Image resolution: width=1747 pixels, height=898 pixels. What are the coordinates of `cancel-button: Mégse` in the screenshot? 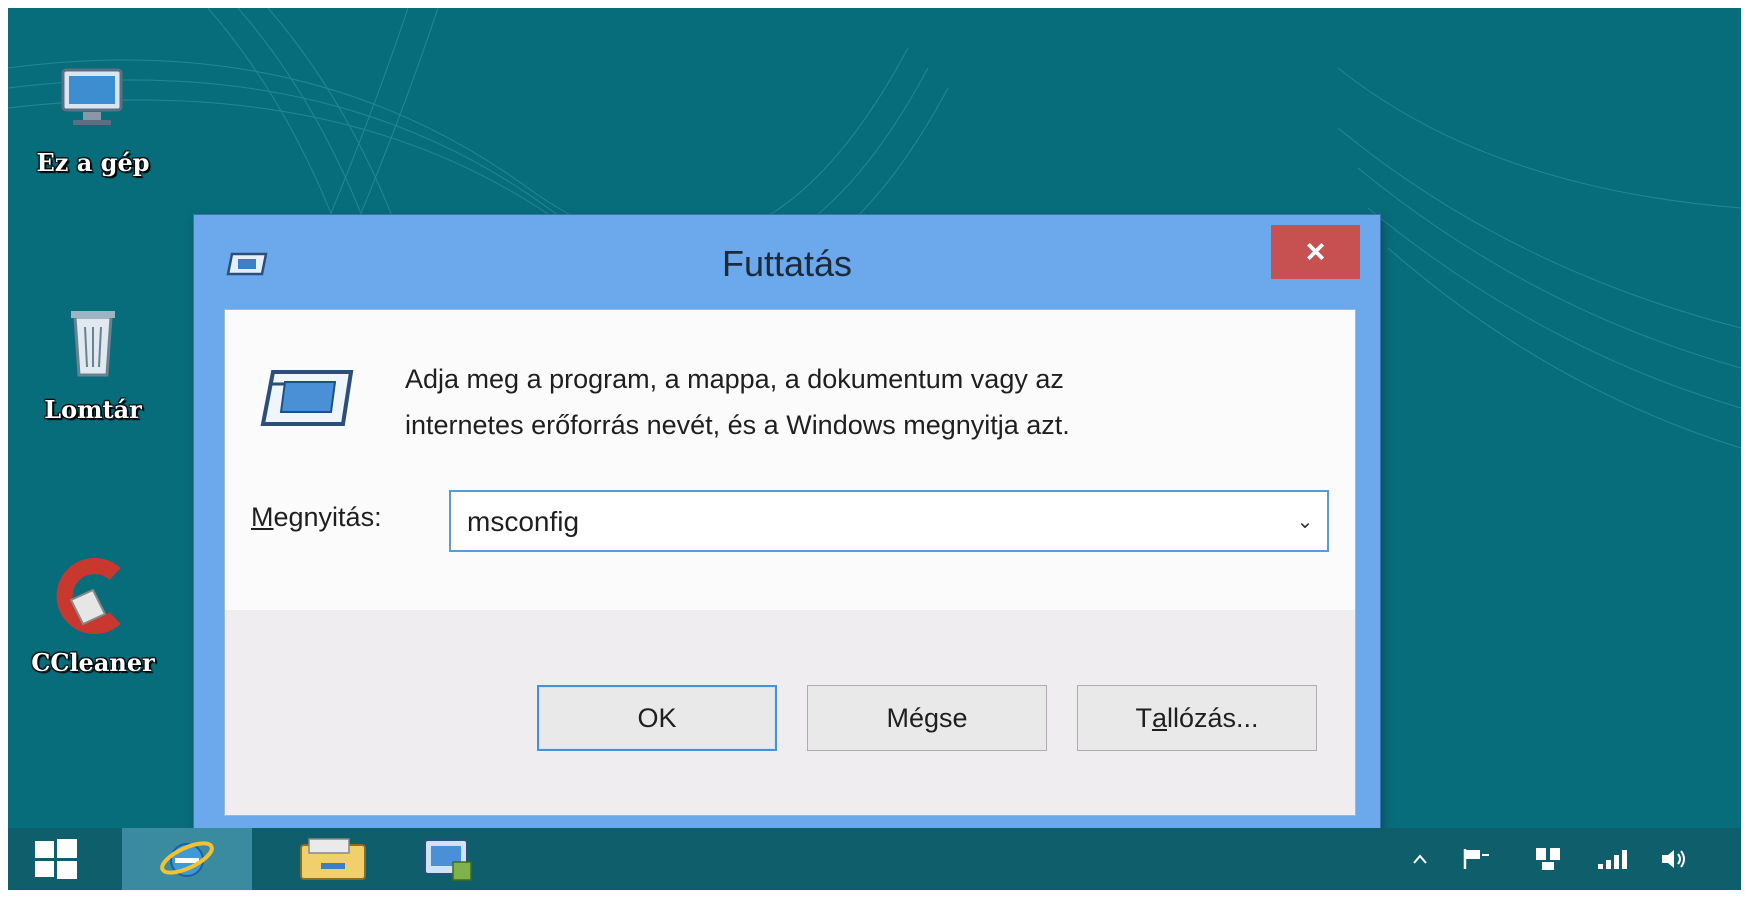 It's located at (927, 718).